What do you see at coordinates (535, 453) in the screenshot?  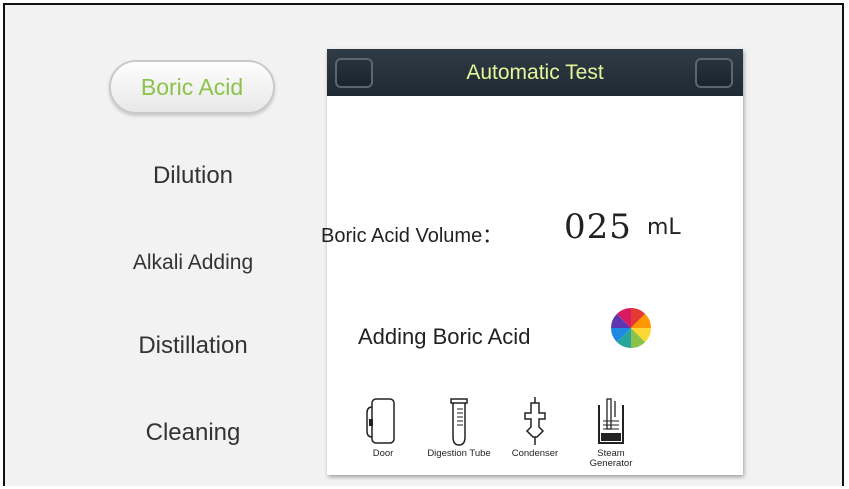 I see `device-label-condenser: Condenser` at bounding box center [535, 453].